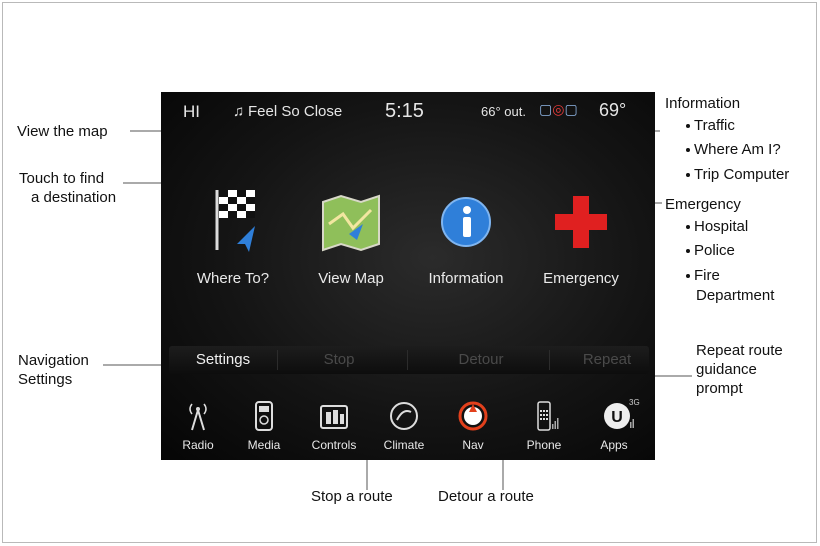 The width and height of the screenshot is (820, 546). Describe the element at coordinates (548, 416) in the screenshot. I see `phone-icon` at that location.